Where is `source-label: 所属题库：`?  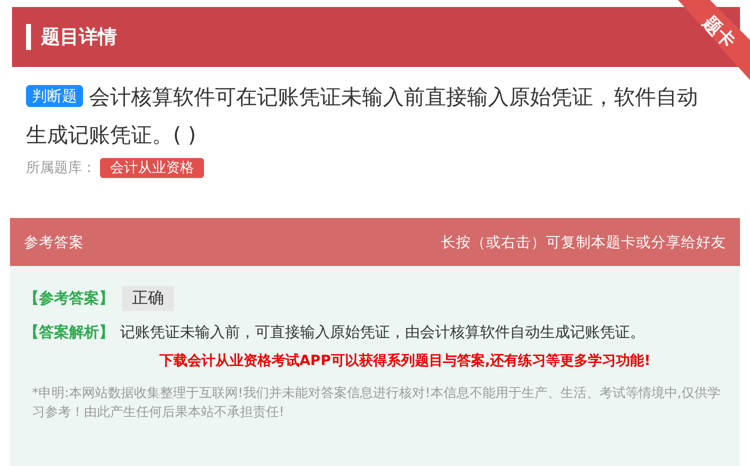
source-label: 所属题库： is located at coordinates (61, 168).